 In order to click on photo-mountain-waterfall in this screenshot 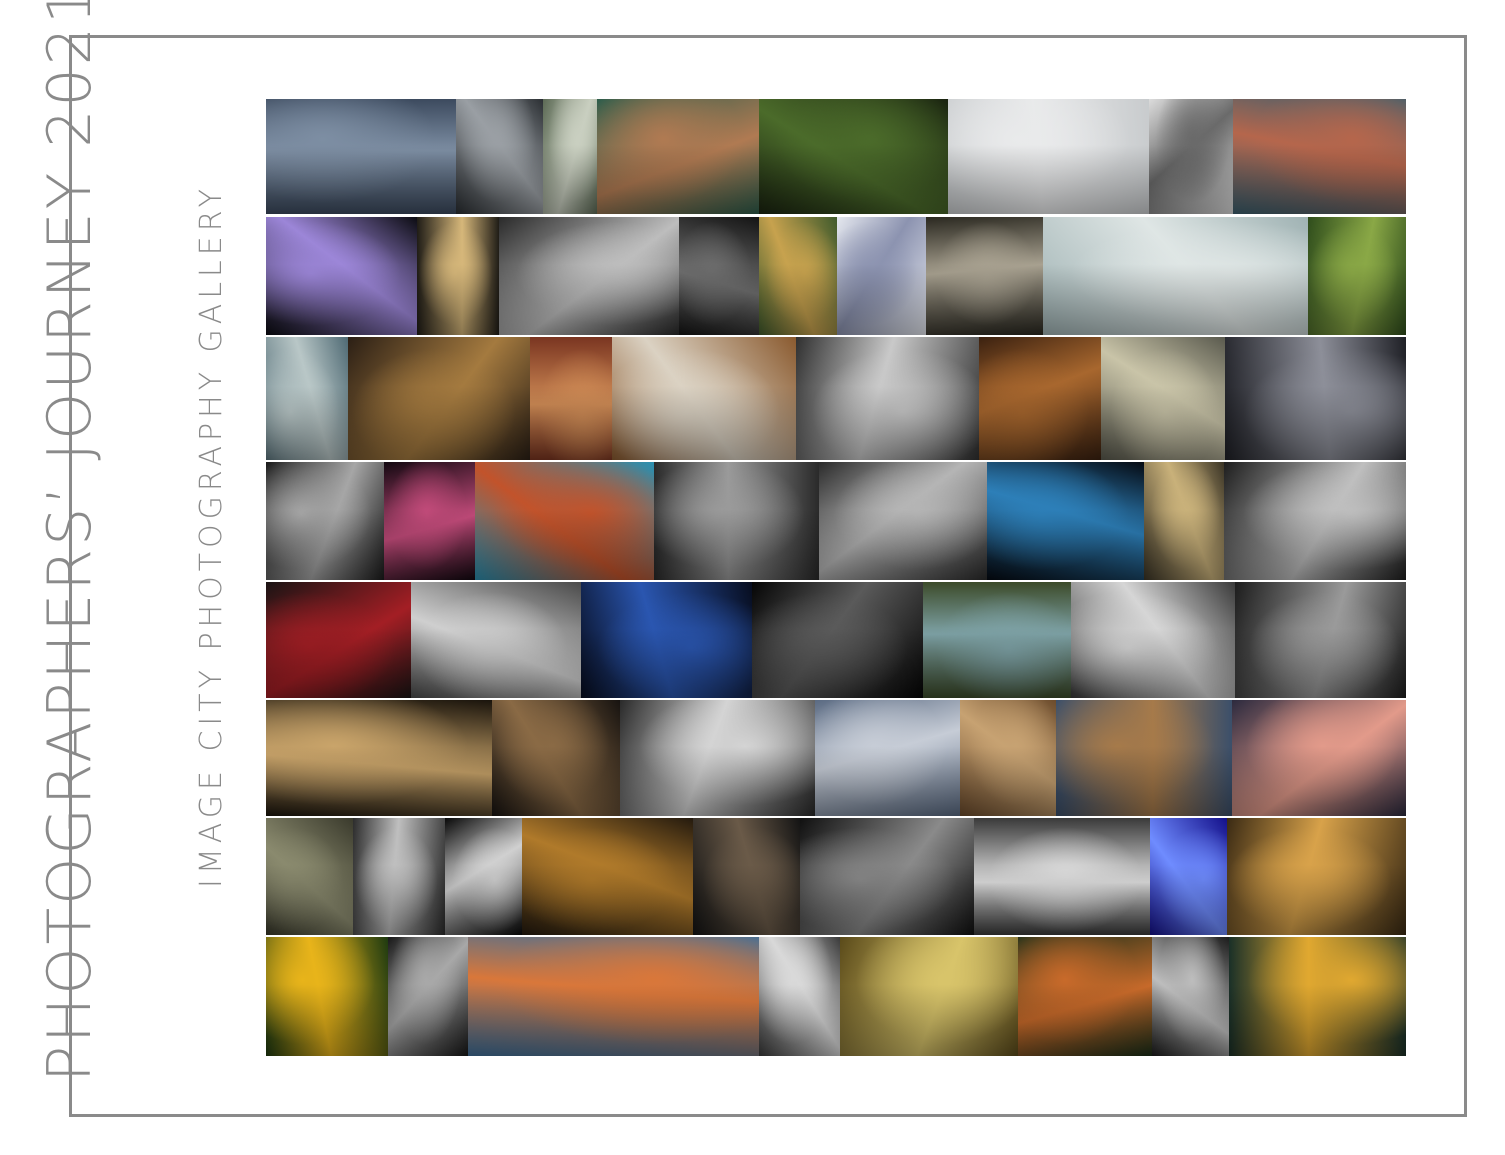, I will do `click(1144, 758)`.